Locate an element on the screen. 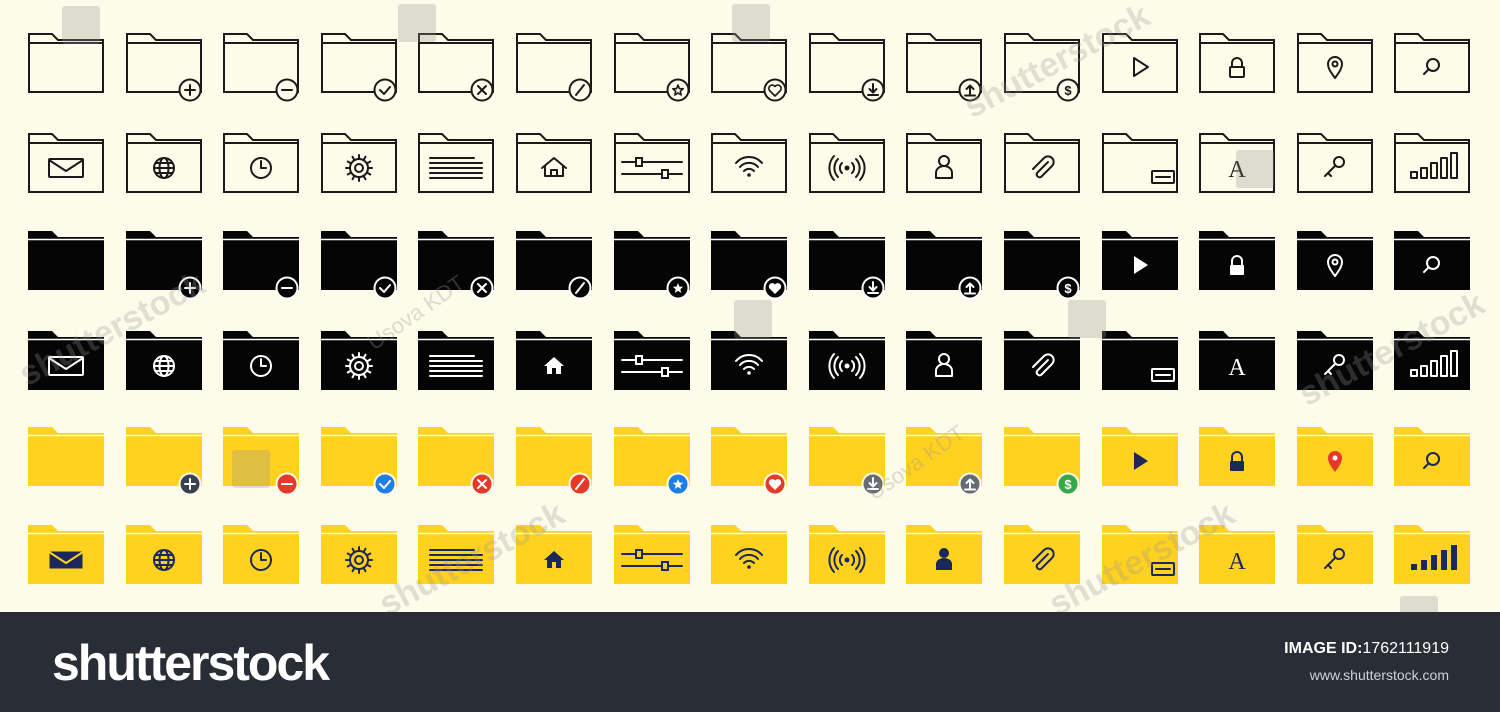 The height and width of the screenshot is (712, 1500). image-id: IMAGE ID:1762111919 is located at coordinates (1366, 649).